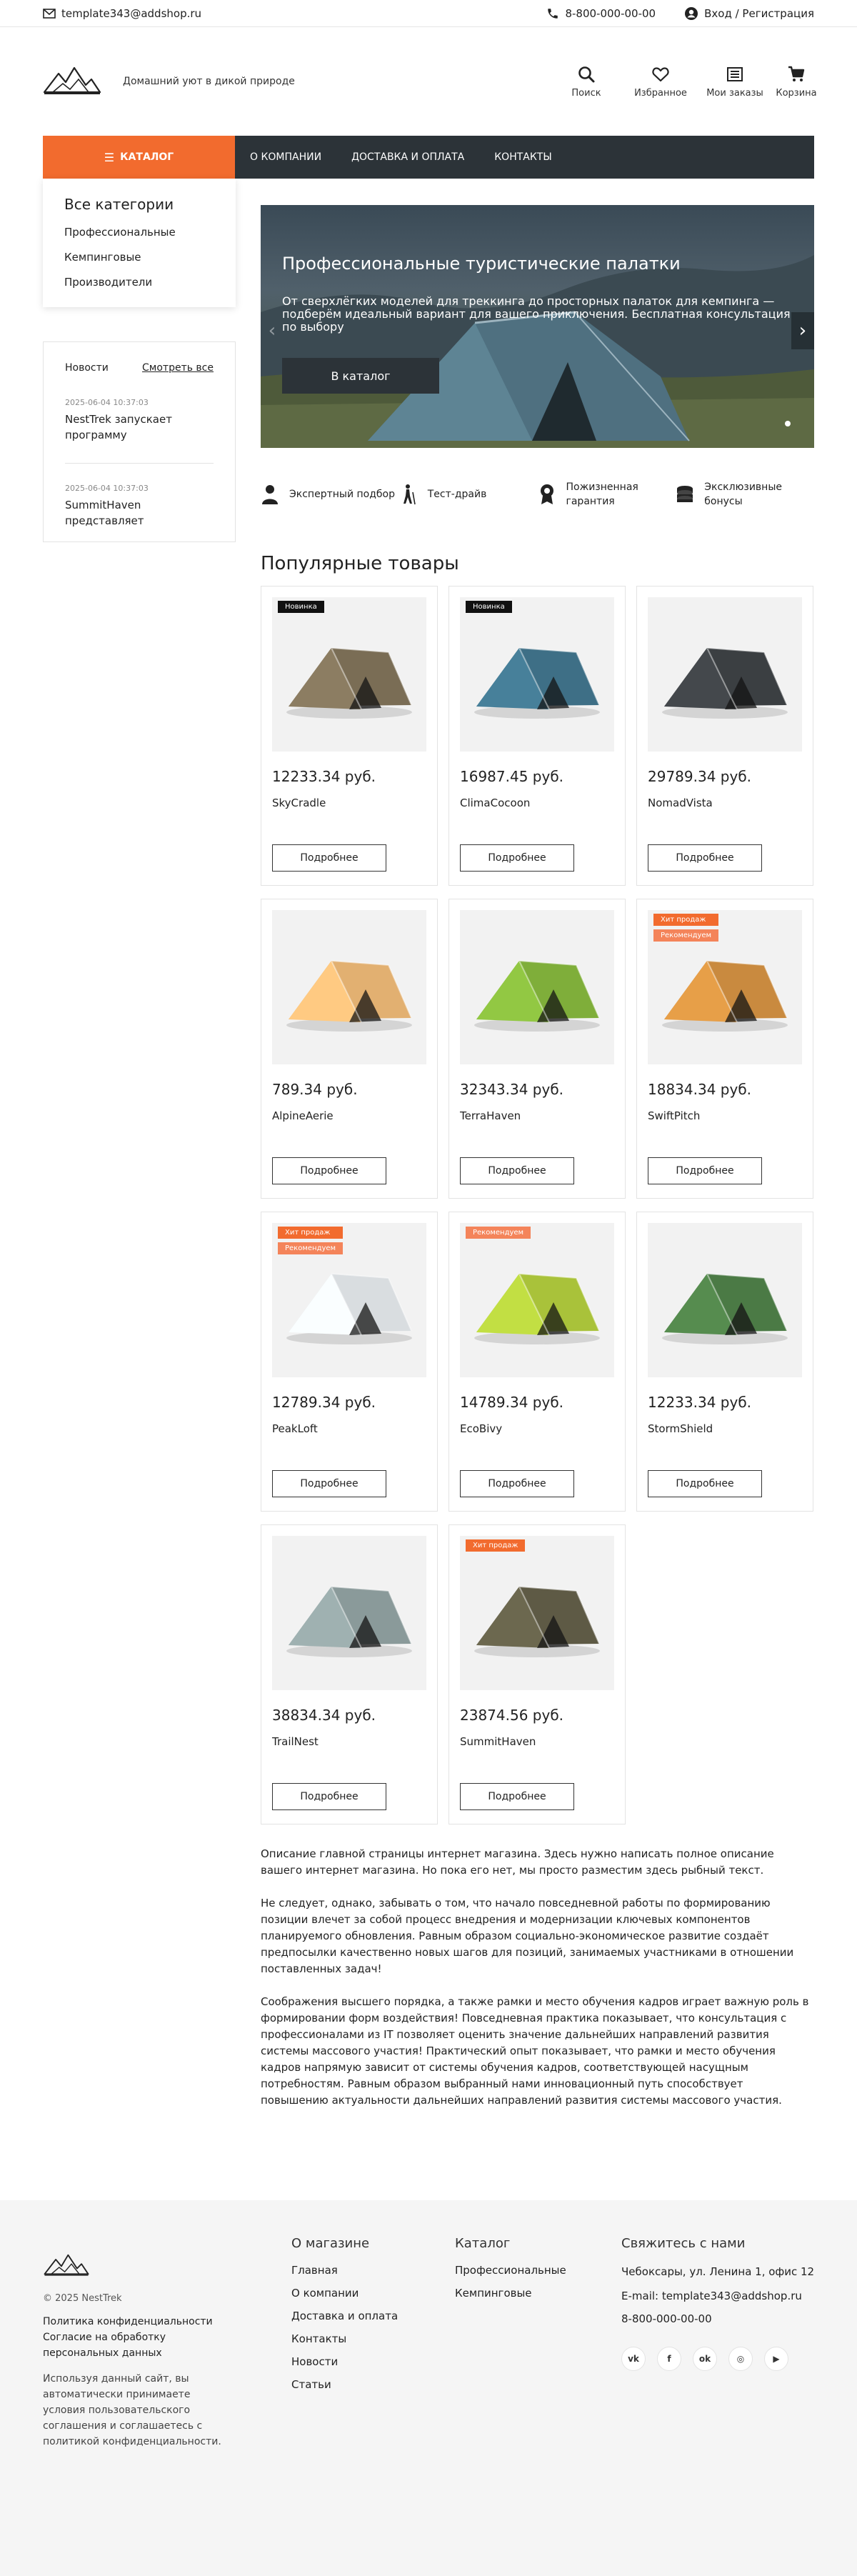 The image size is (857, 2576). What do you see at coordinates (725, 1115) in the screenshot?
I see `product-name: SwiftPitch` at bounding box center [725, 1115].